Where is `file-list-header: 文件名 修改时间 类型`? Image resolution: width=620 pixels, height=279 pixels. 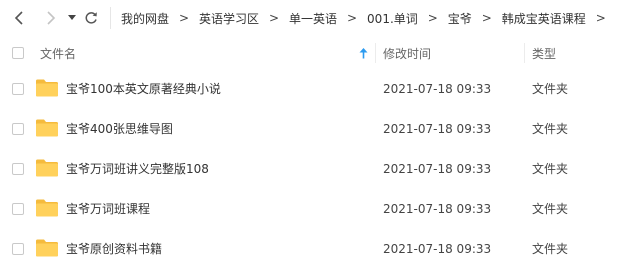 file-list-header: 文件名 修改时间 类型 is located at coordinates (310, 53).